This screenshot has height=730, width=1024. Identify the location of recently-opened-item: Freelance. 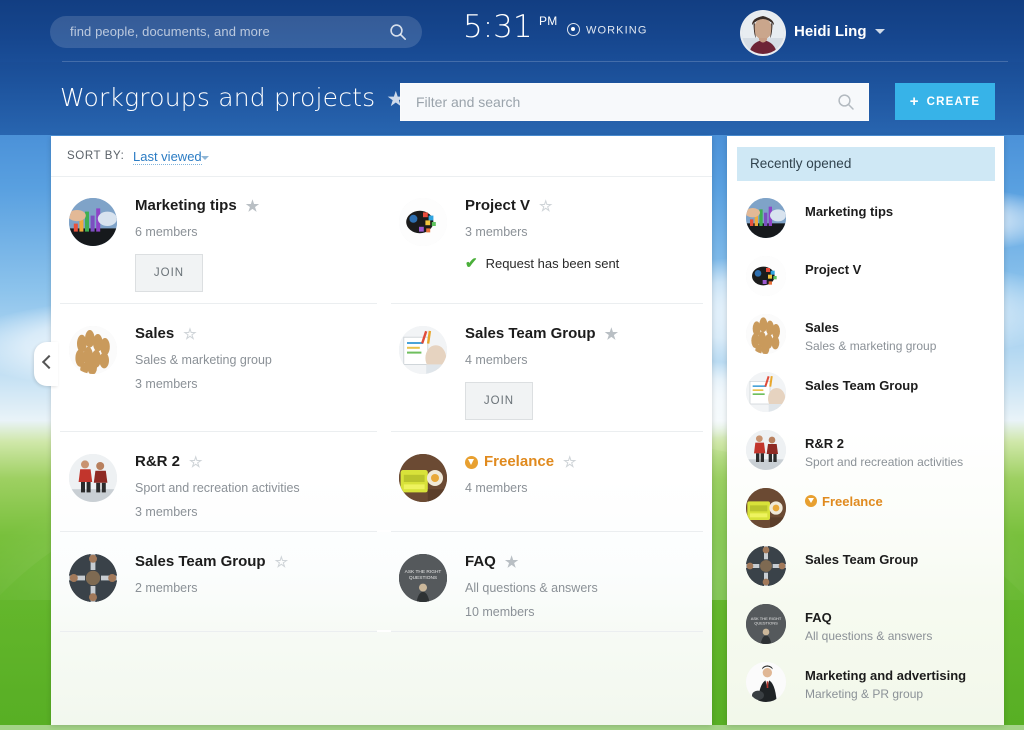
(865, 511).